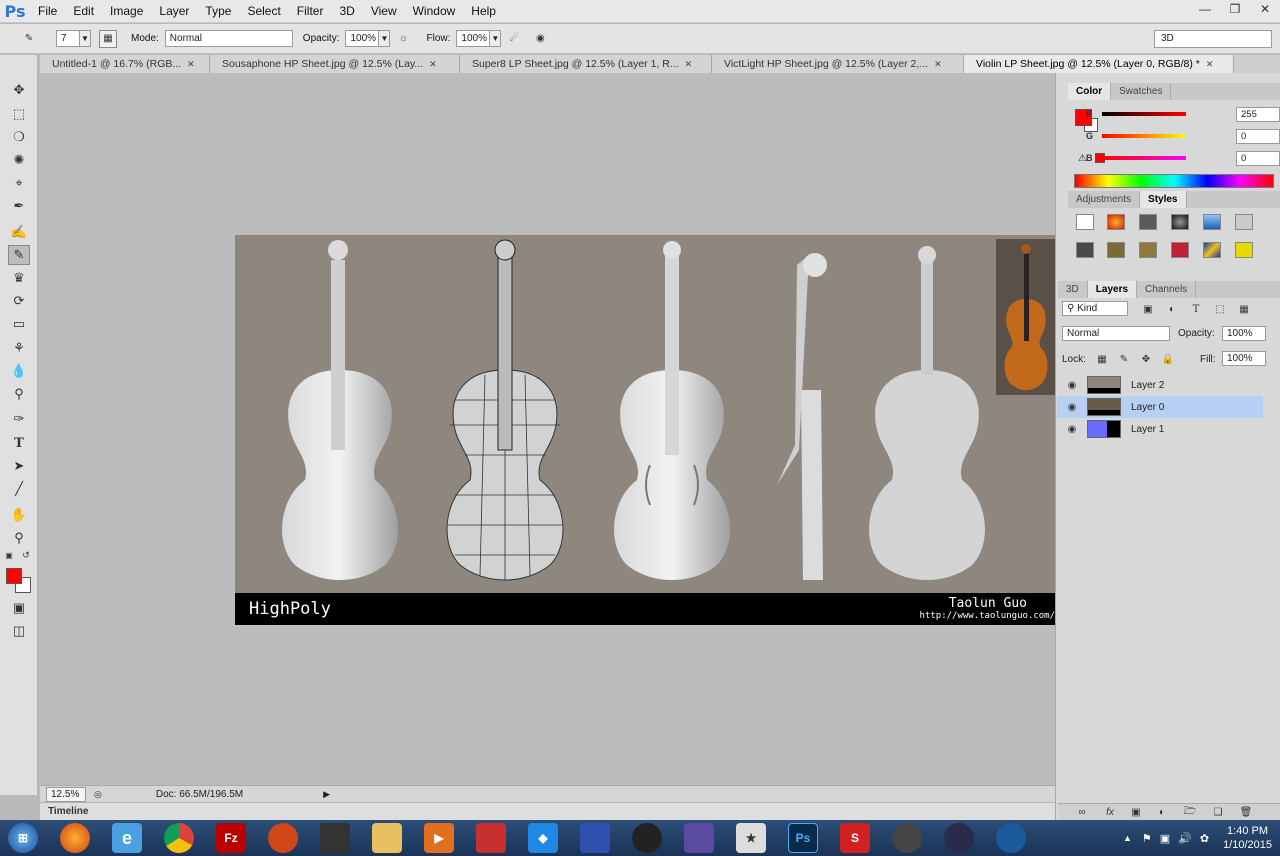 The height and width of the screenshot is (856, 1280). I want to click on add-mask-icon: ▣, so click(1136, 812).